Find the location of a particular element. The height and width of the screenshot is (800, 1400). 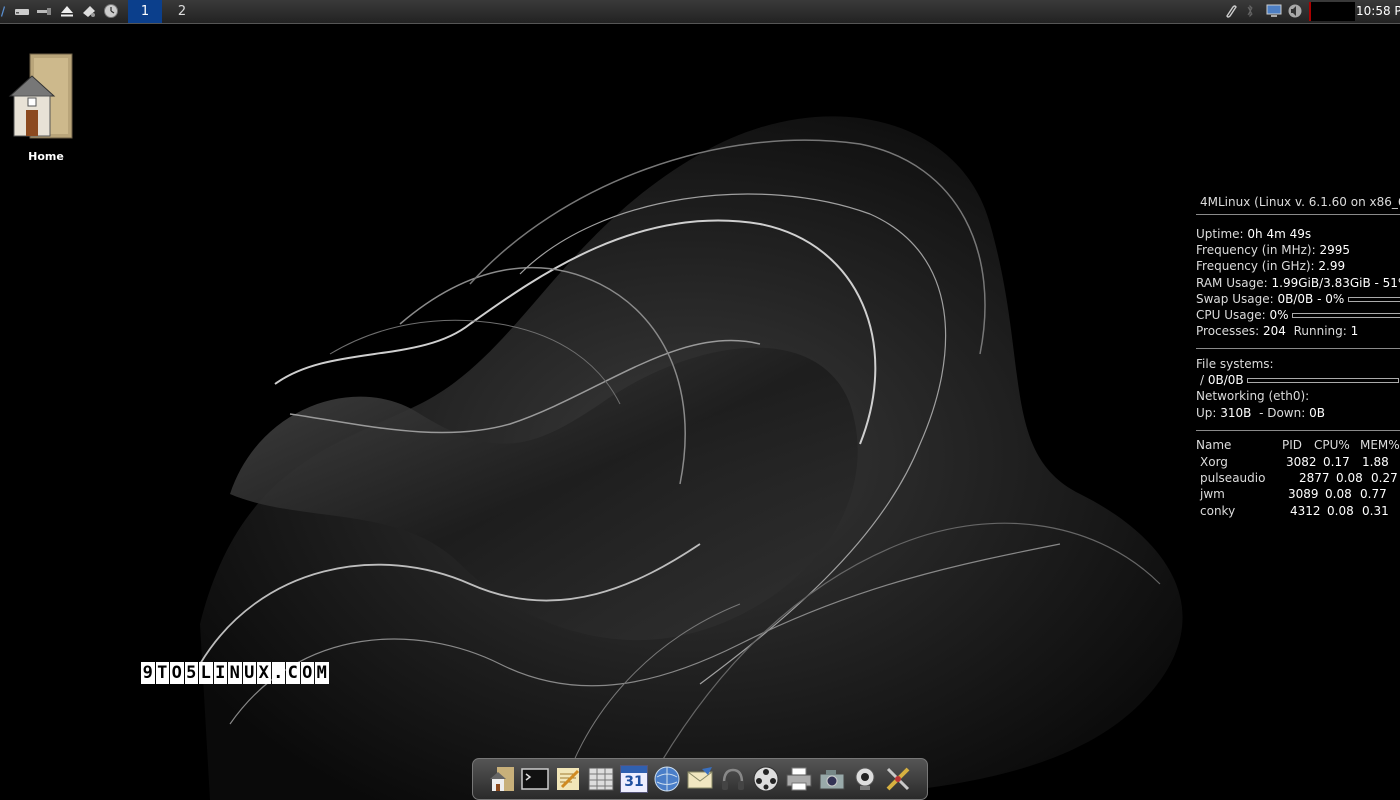

up-value: 310B is located at coordinates (1236, 413).